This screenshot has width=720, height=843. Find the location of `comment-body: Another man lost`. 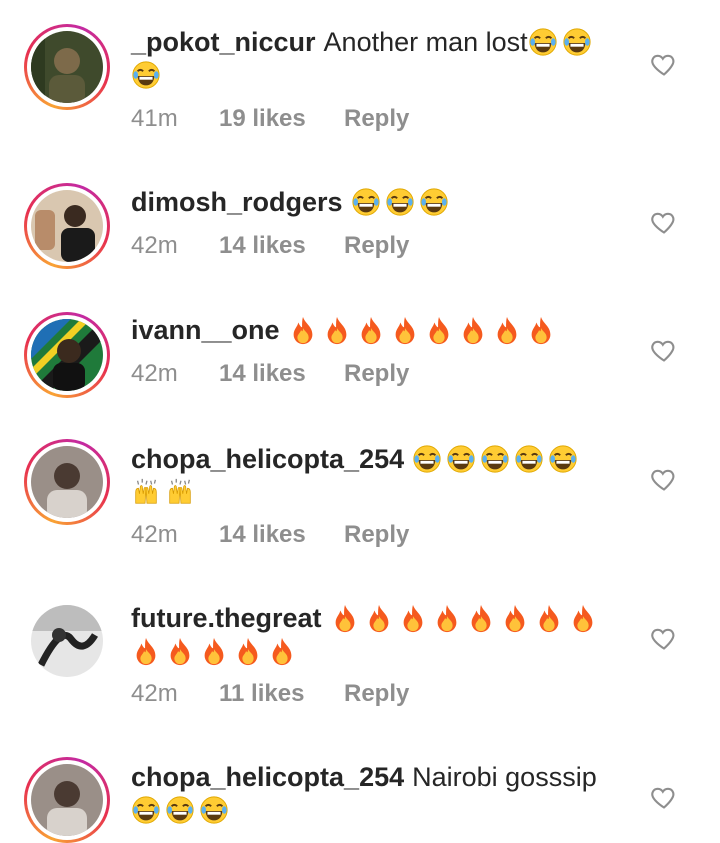

comment-body: Another man lost is located at coordinates (425, 42).